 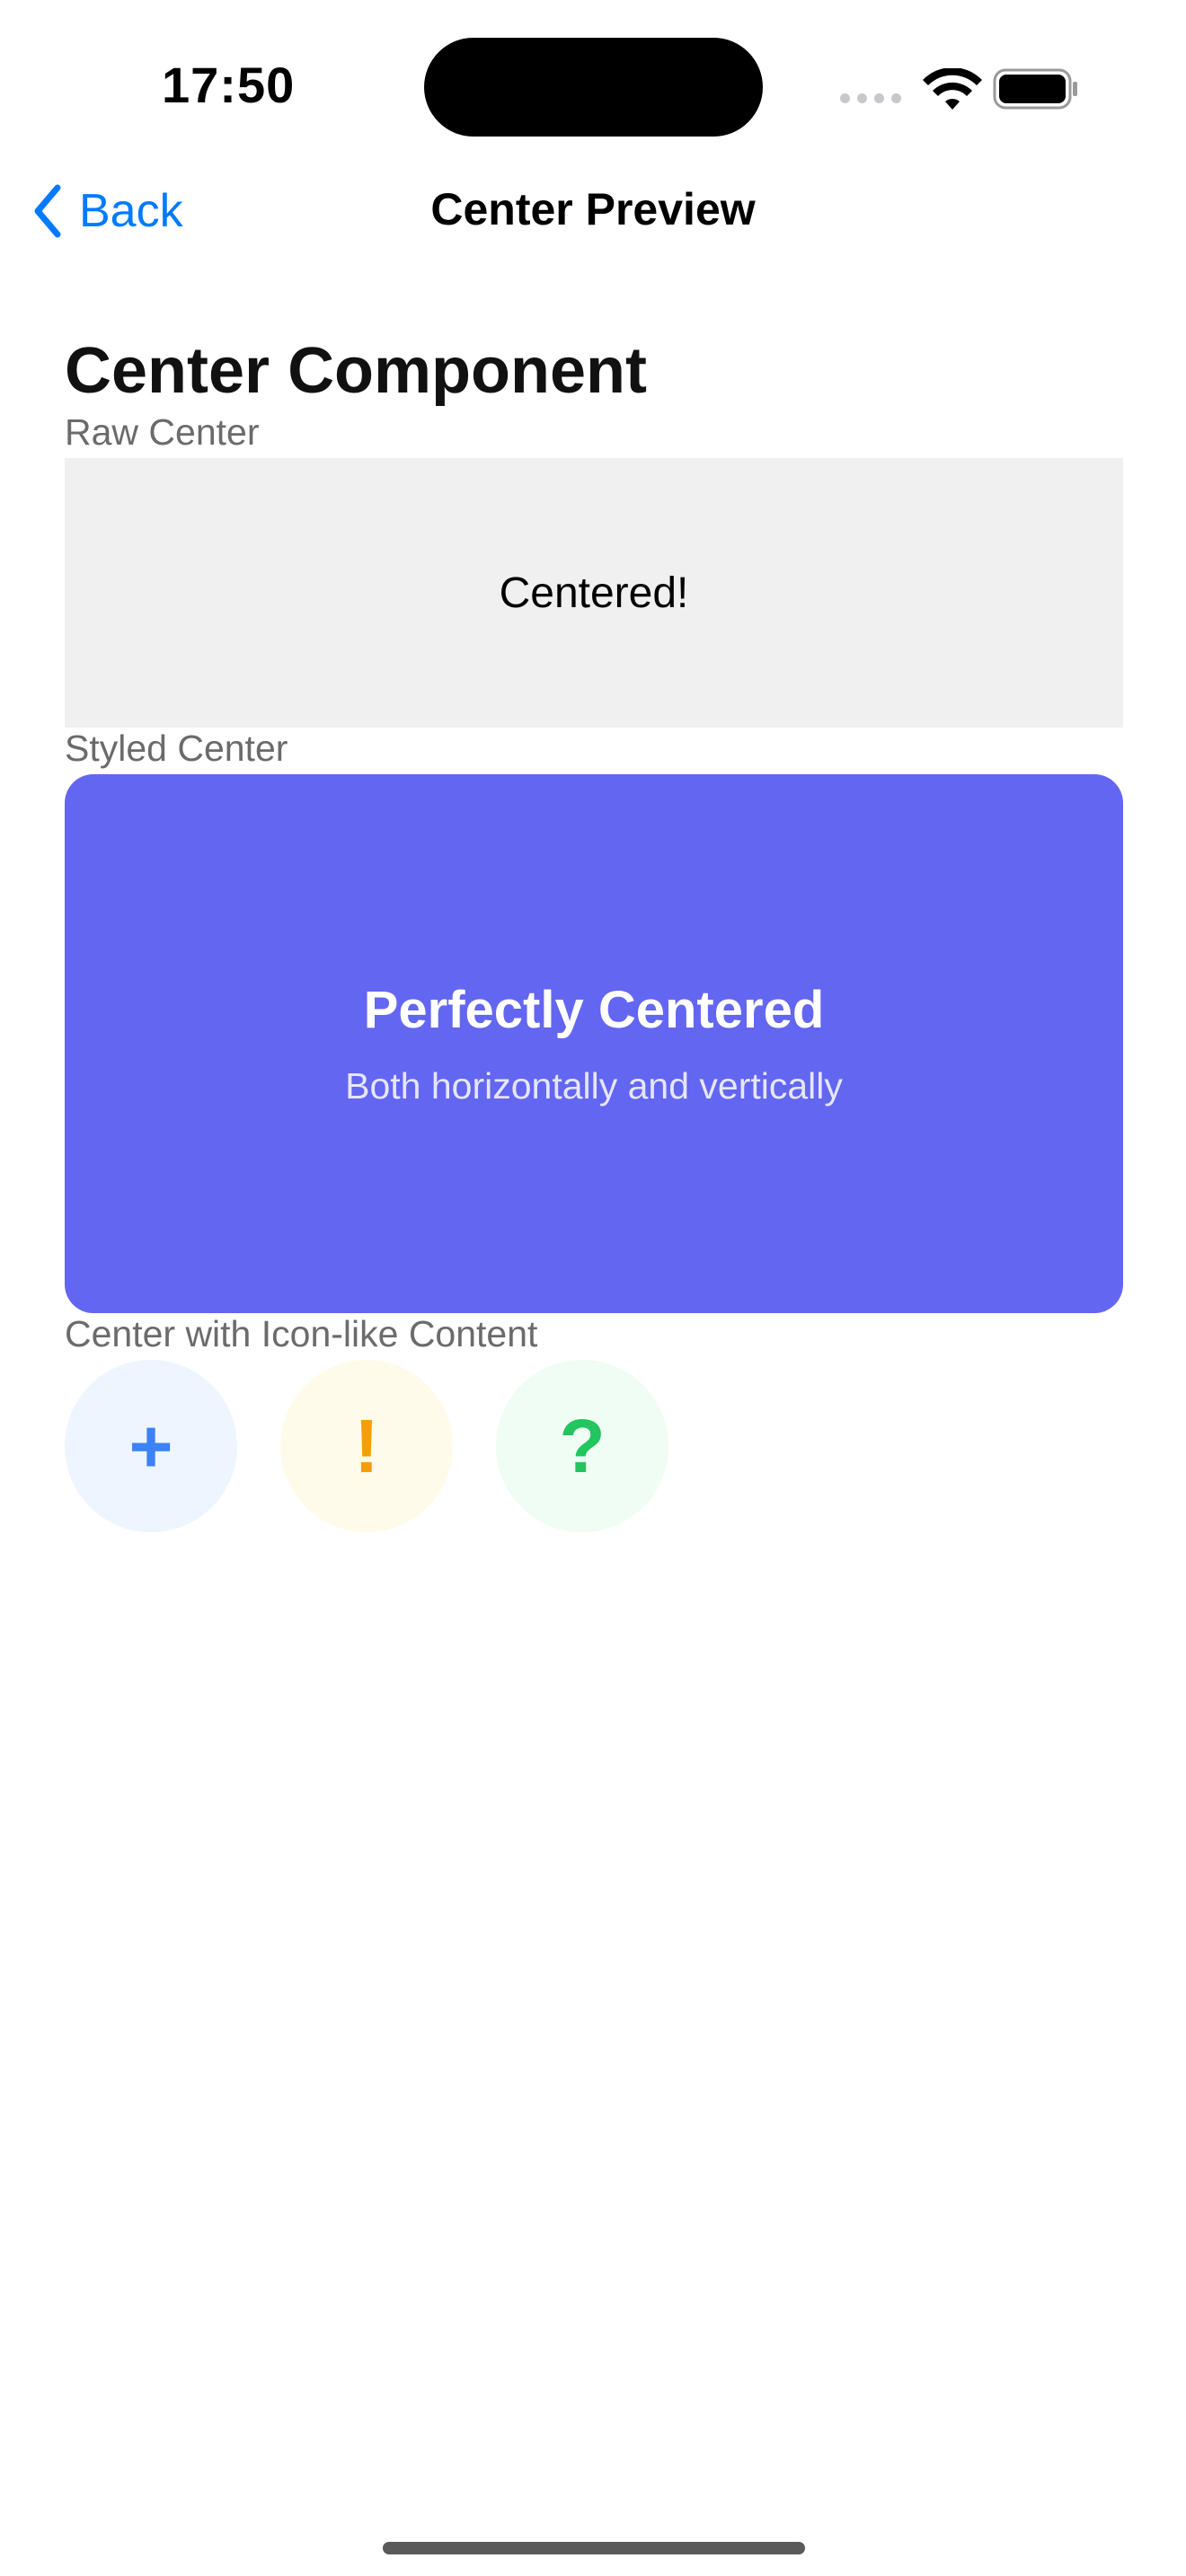 What do you see at coordinates (229, 85) in the screenshot?
I see `status-time: 17:50` at bounding box center [229, 85].